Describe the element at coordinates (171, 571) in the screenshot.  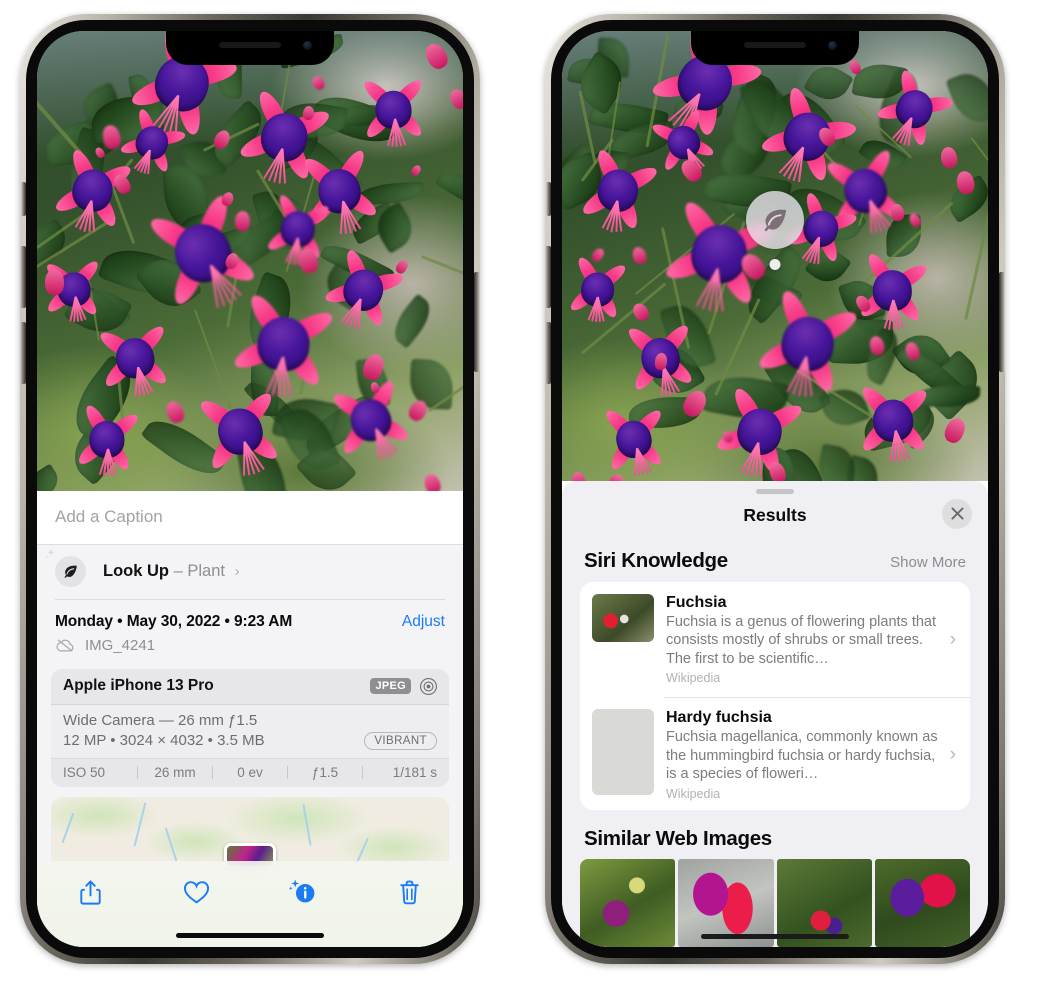
I see `look-up-label: Look Up – Plant ›` at that location.